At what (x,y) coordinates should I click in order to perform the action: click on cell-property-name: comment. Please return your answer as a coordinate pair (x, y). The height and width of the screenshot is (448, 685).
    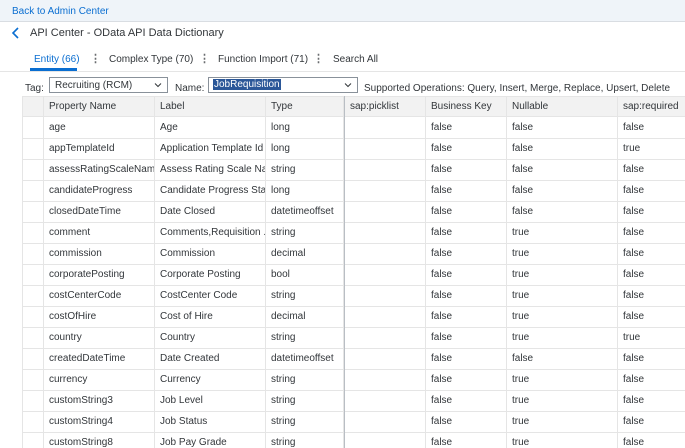
    Looking at the image, I should click on (99, 233).